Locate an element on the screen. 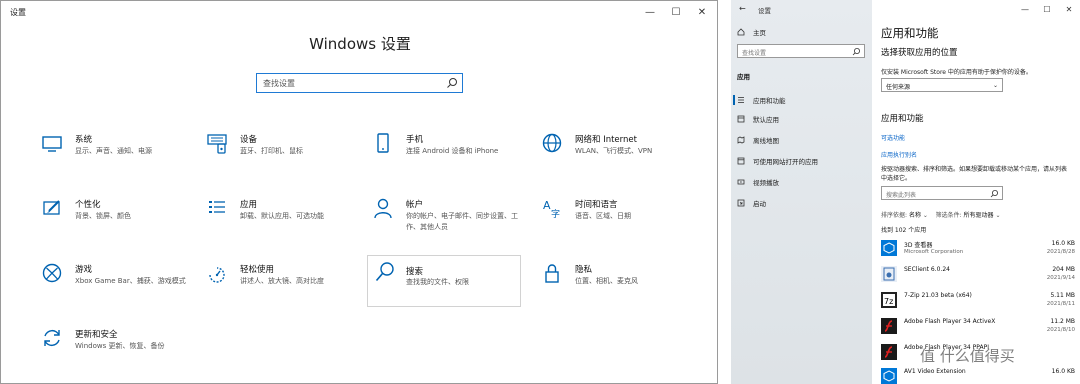 This screenshot has height=384, width=1080. tile-system: 系统 显示、声音、通知、电源 is located at coordinates (113, 154).